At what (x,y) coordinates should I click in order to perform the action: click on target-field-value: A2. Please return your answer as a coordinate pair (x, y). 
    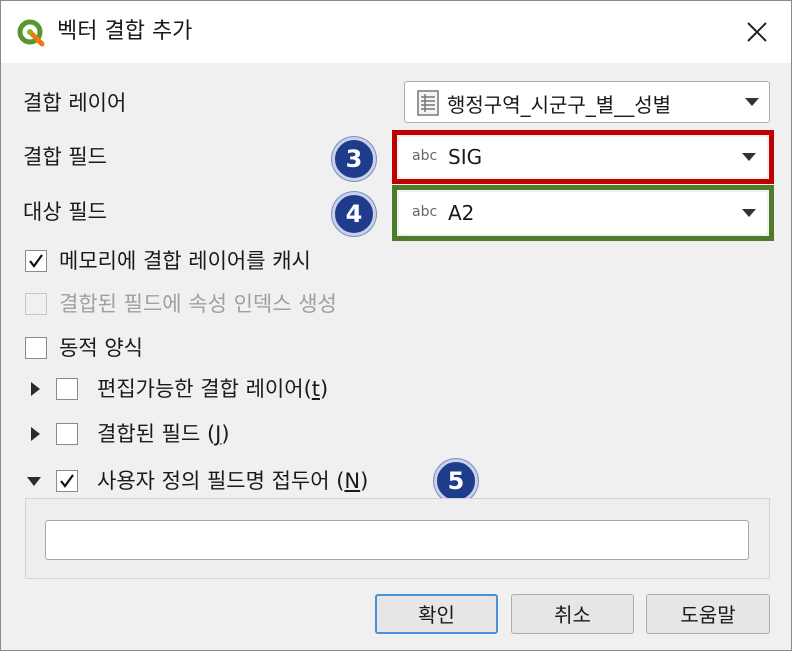
    Looking at the image, I should click on (461, 213).